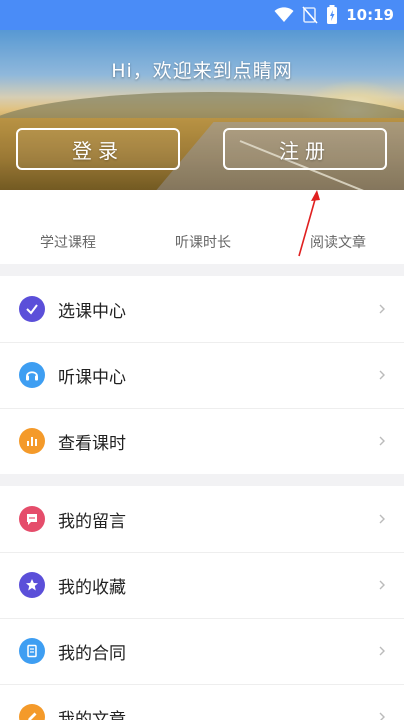 This screenshot has height=720, width=404. What do you see at coordinates (202, 651) in the screenshot?
I see `menu-item-my-contracts: 我的合同` at bounding box center [202, 651].